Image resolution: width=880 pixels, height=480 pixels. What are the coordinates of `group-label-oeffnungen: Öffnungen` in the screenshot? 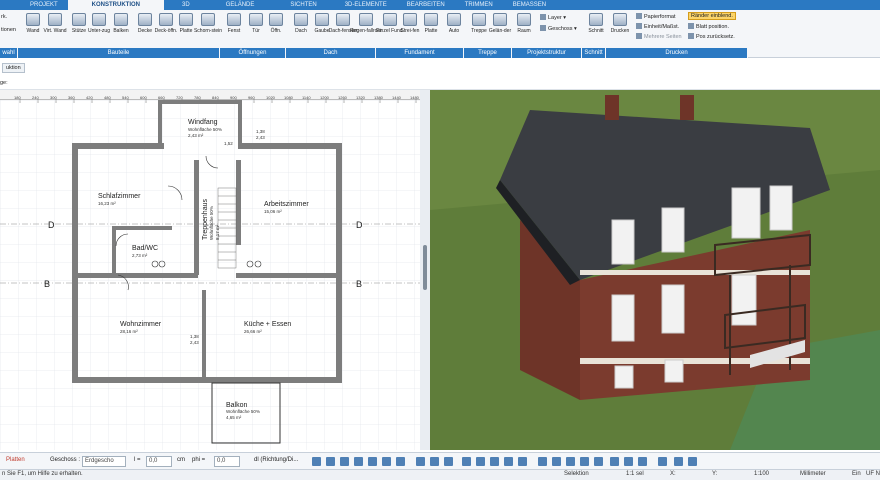 It's located at (253, 53).